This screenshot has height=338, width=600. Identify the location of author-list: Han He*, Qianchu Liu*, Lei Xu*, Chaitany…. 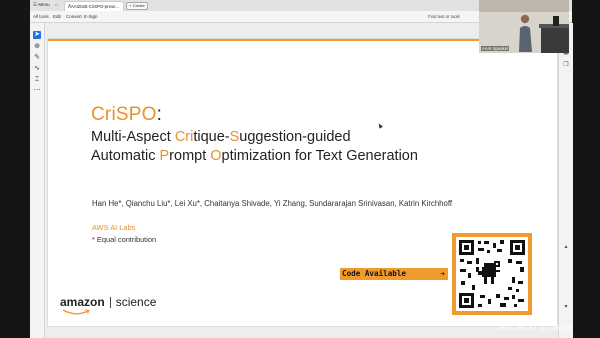
(272, 203).